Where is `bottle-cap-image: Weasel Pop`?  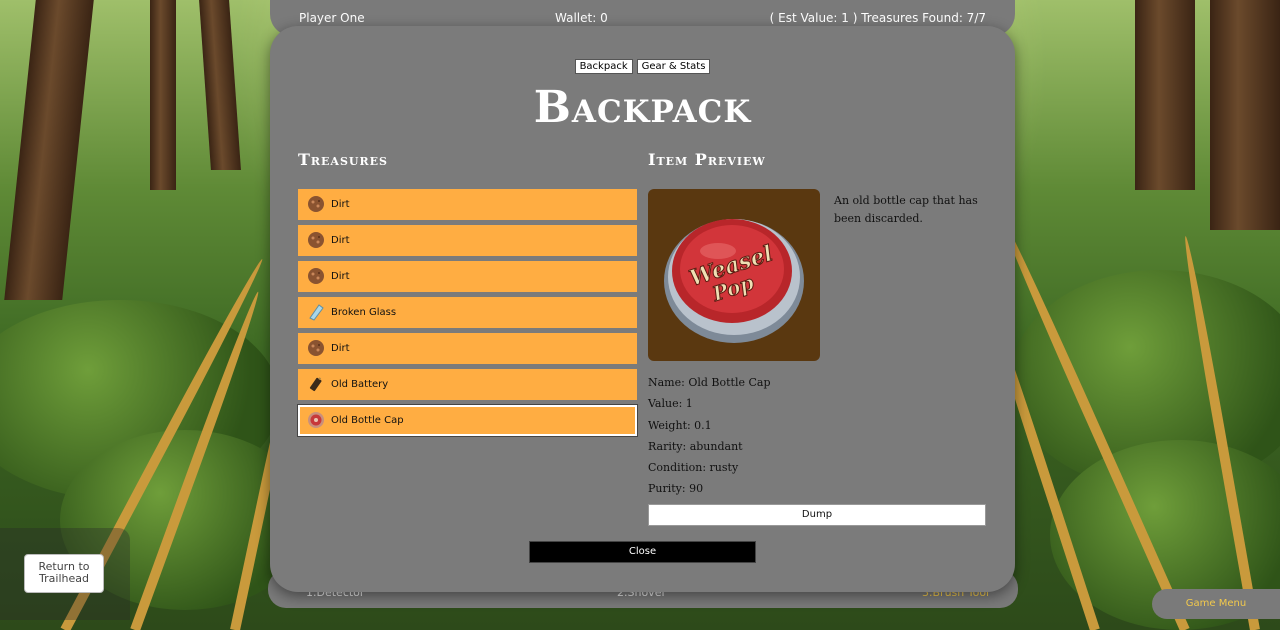 bottle-cap-image: Weasel Pop is located at coordinates (734, 281).